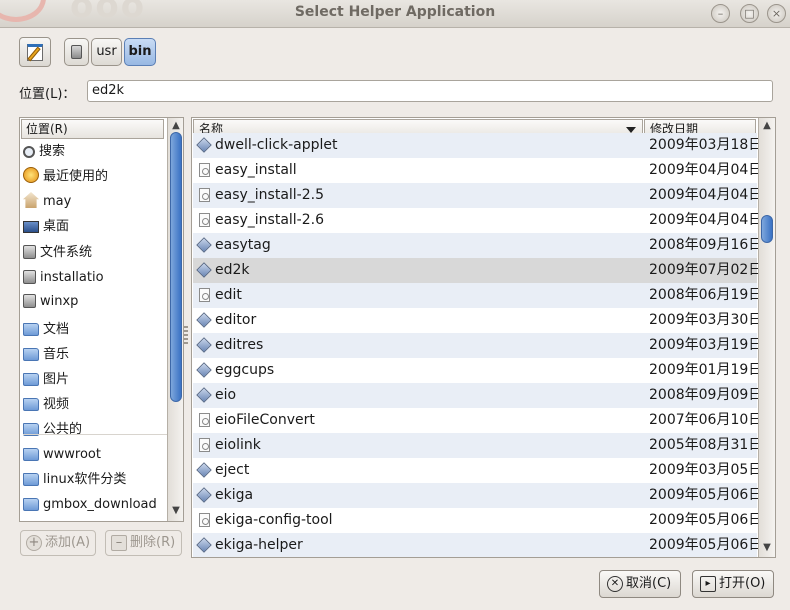  Describe the element at coordinates (477, 495) in the screenshot. I see `file-row: ekiga 2009年05月06日` at that location.